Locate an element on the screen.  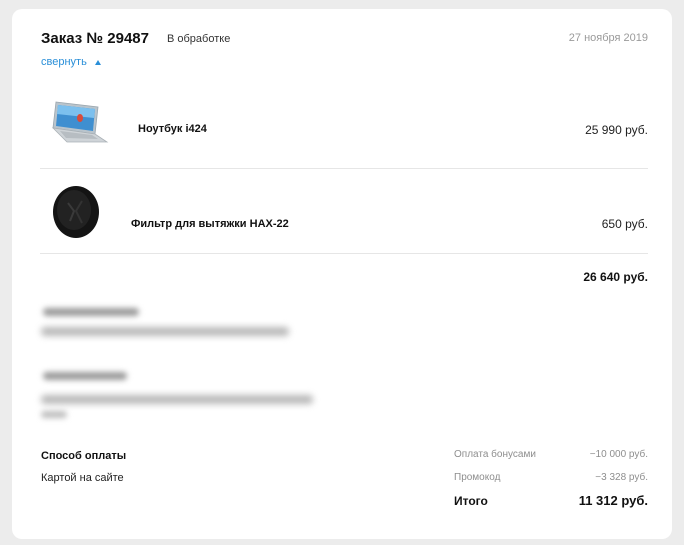
order-subtotal: 26 640 руб. is located at coordinates (615, 277).